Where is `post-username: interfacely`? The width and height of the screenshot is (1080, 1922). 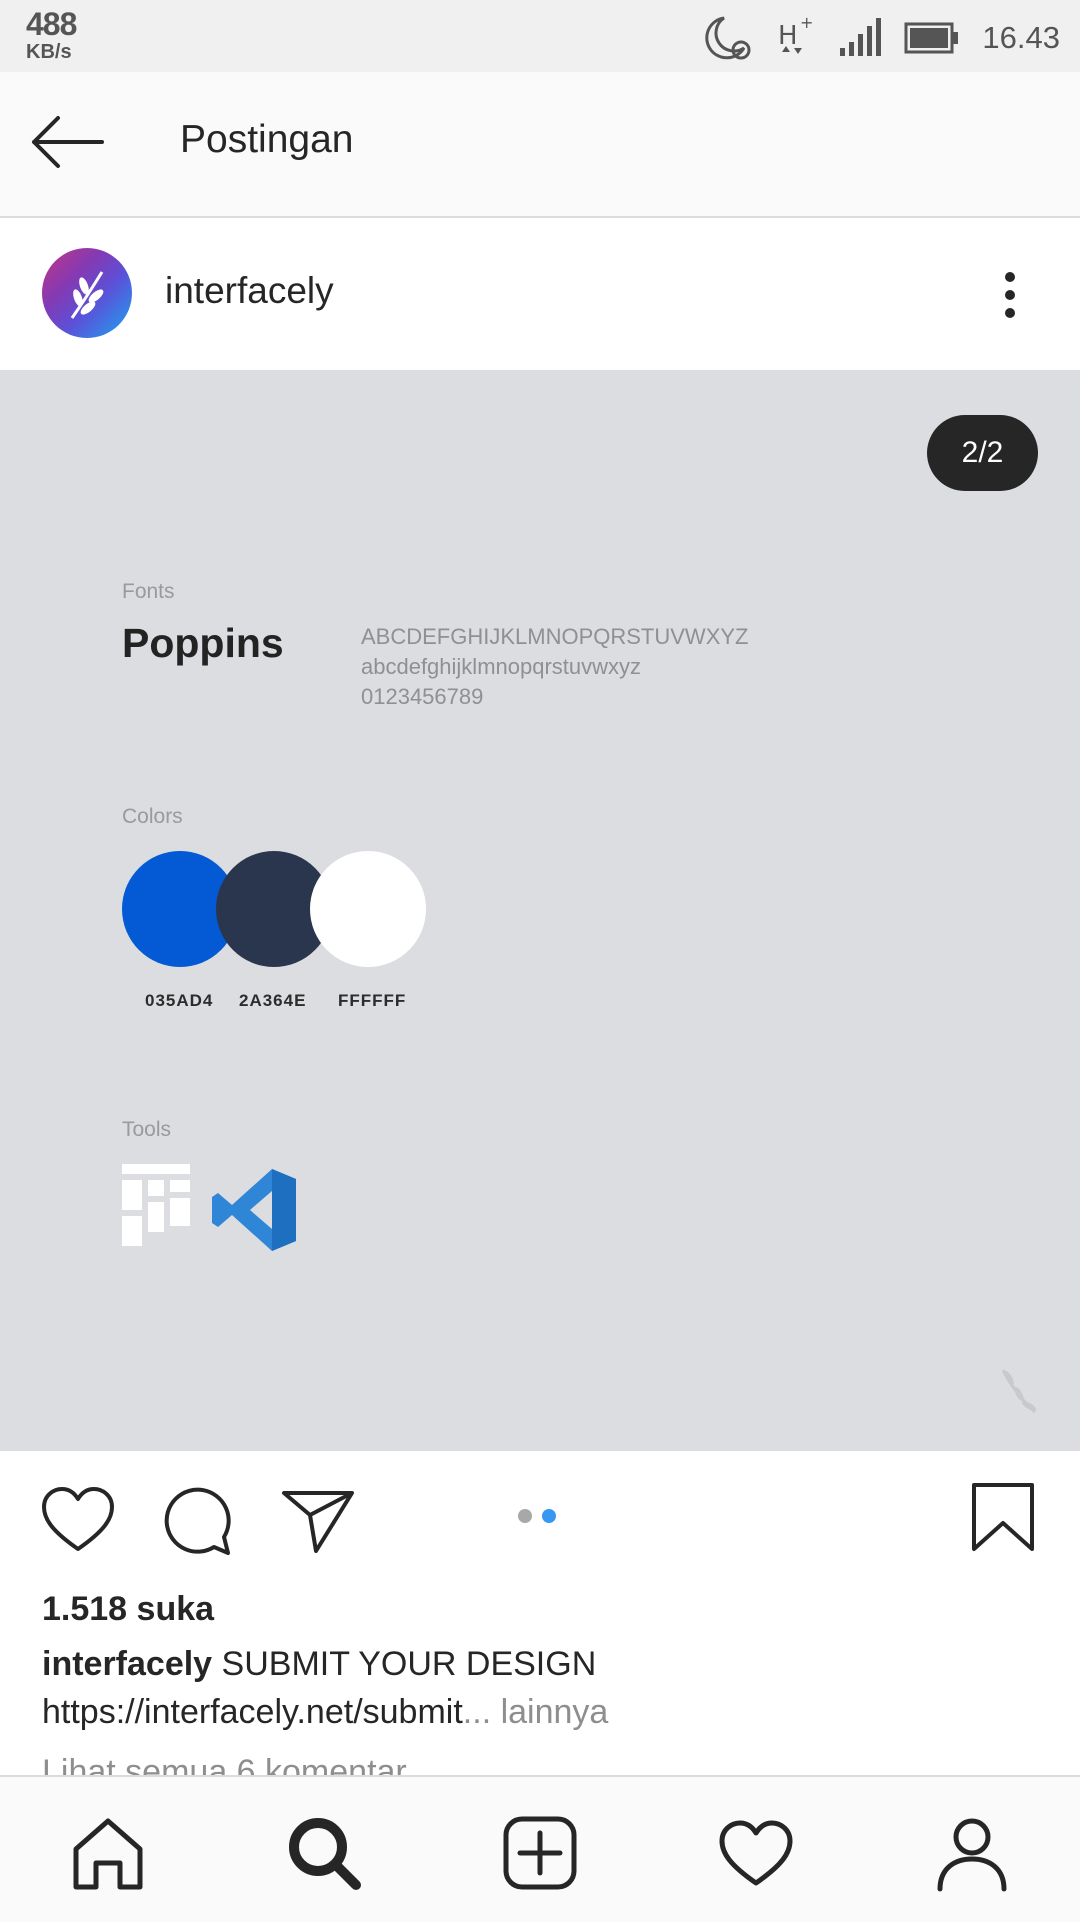
post-username: interfacely is located at coordinates (249, 291).